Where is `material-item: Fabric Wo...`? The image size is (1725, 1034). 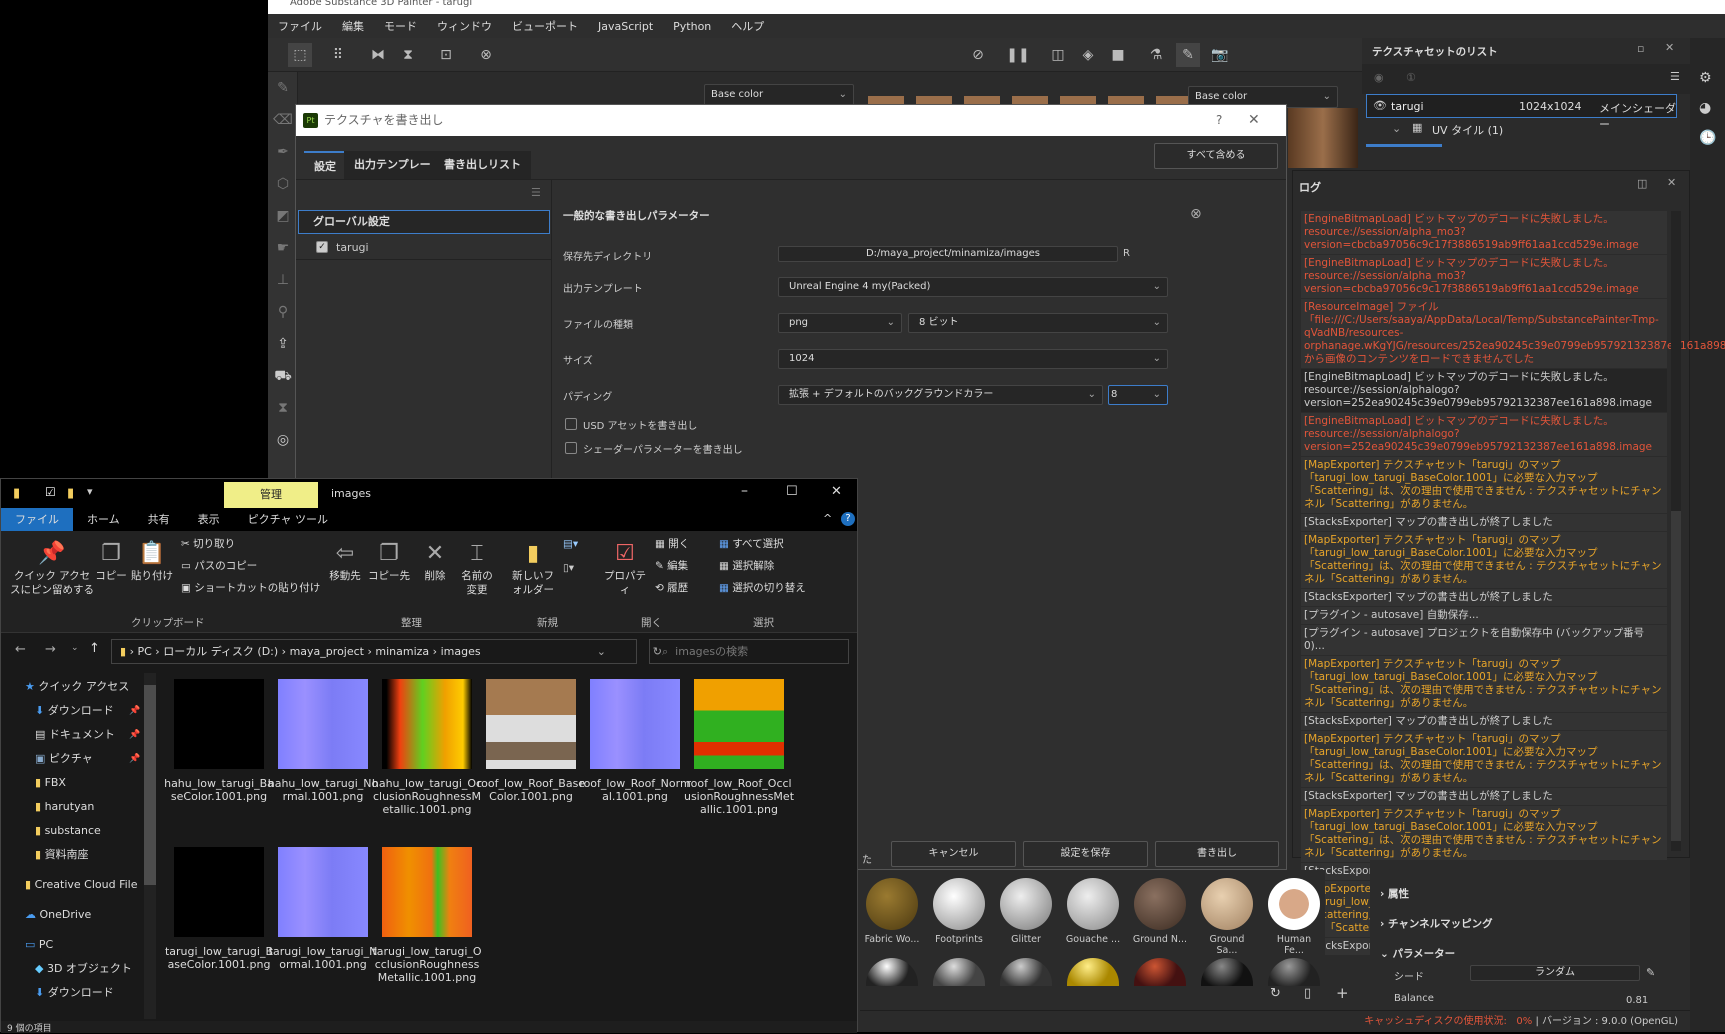 material-item: Fabric Wo... is located at coordinates (892, 911).